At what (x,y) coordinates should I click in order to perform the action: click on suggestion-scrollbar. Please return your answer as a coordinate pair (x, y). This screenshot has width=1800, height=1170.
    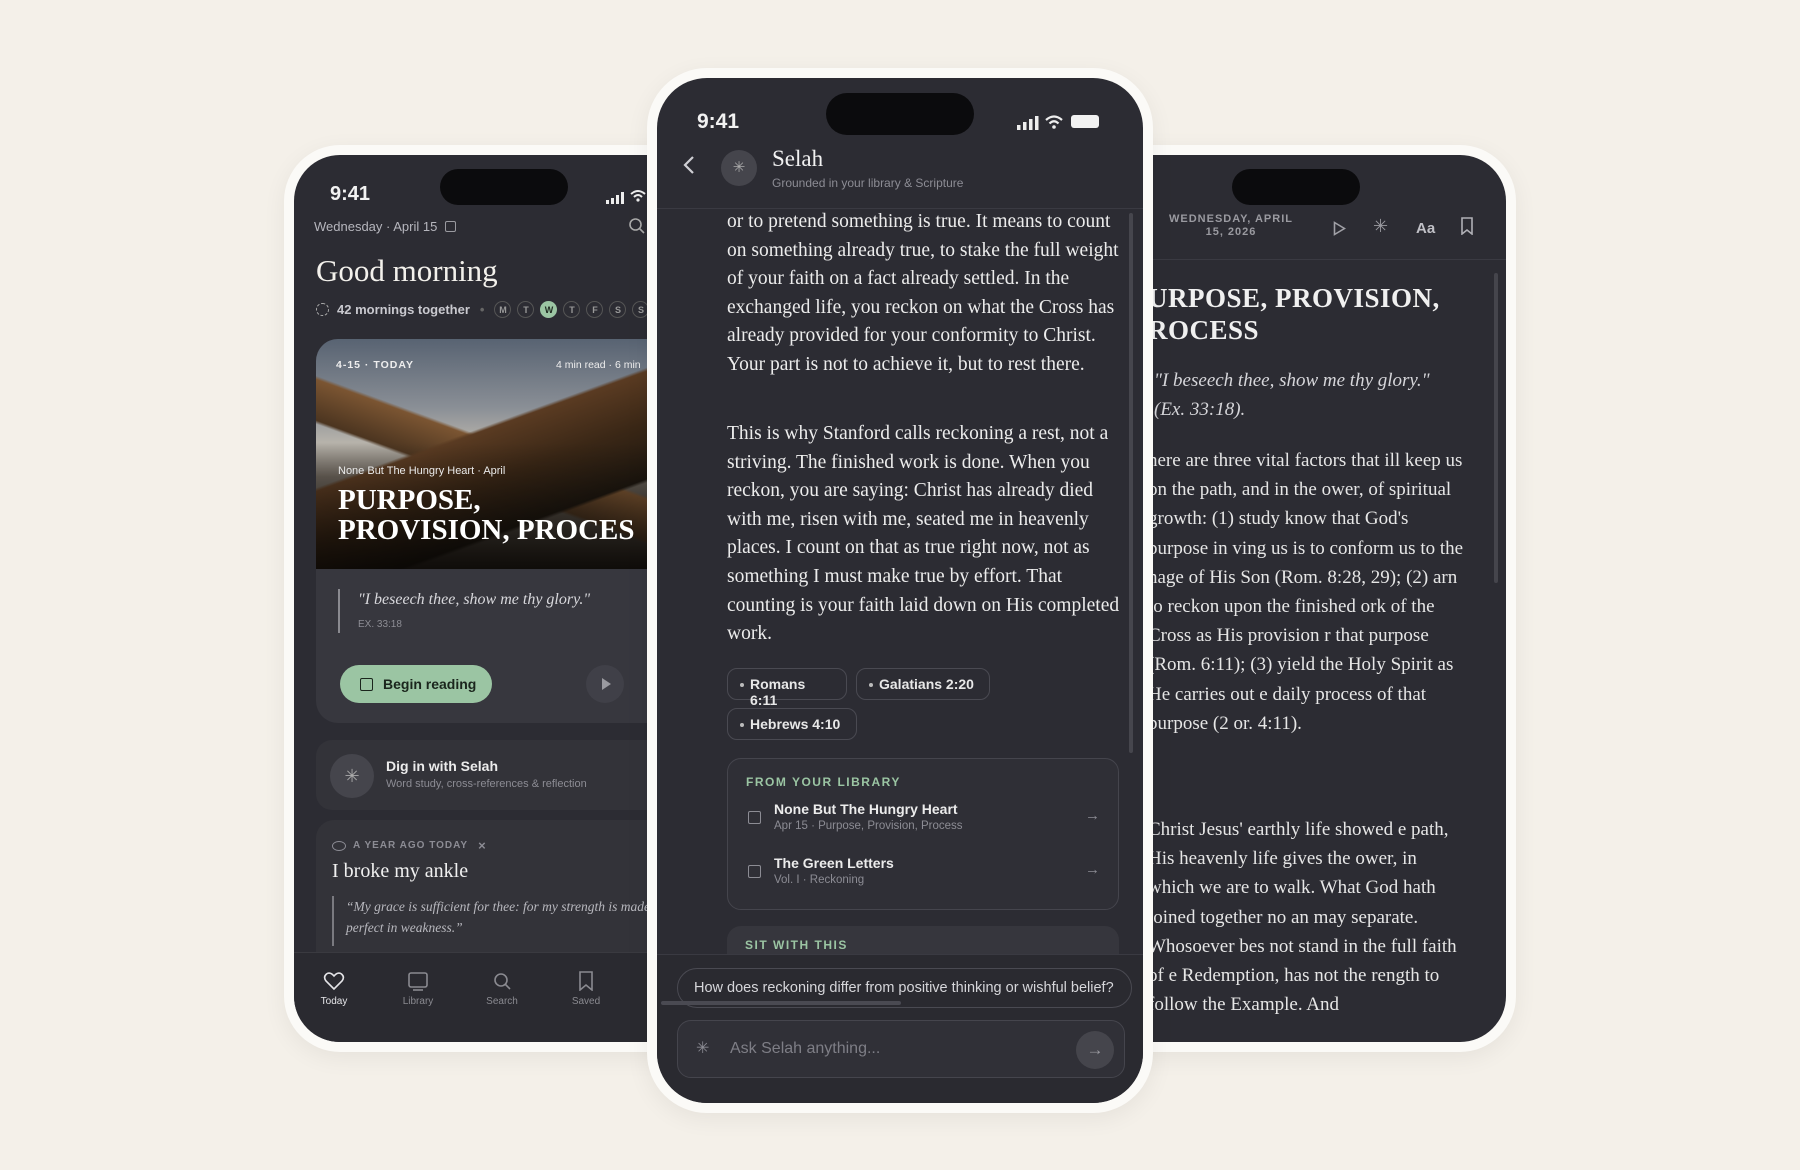
    Looking at the image, I should click on (781, 1003).